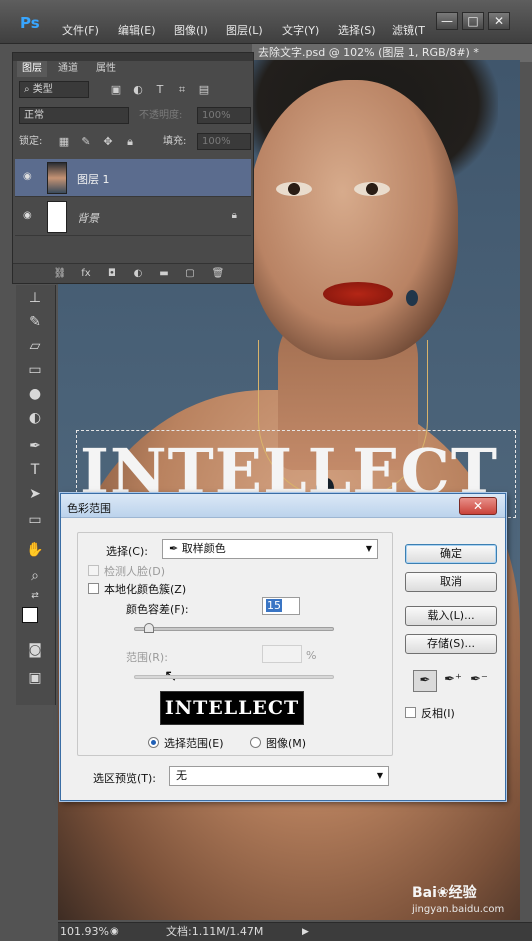 The image size is (532, 941). Describe the element at coordinates (35, 576) in the screenshot. I see `zoom-tool-icon: ⌕` at that location.